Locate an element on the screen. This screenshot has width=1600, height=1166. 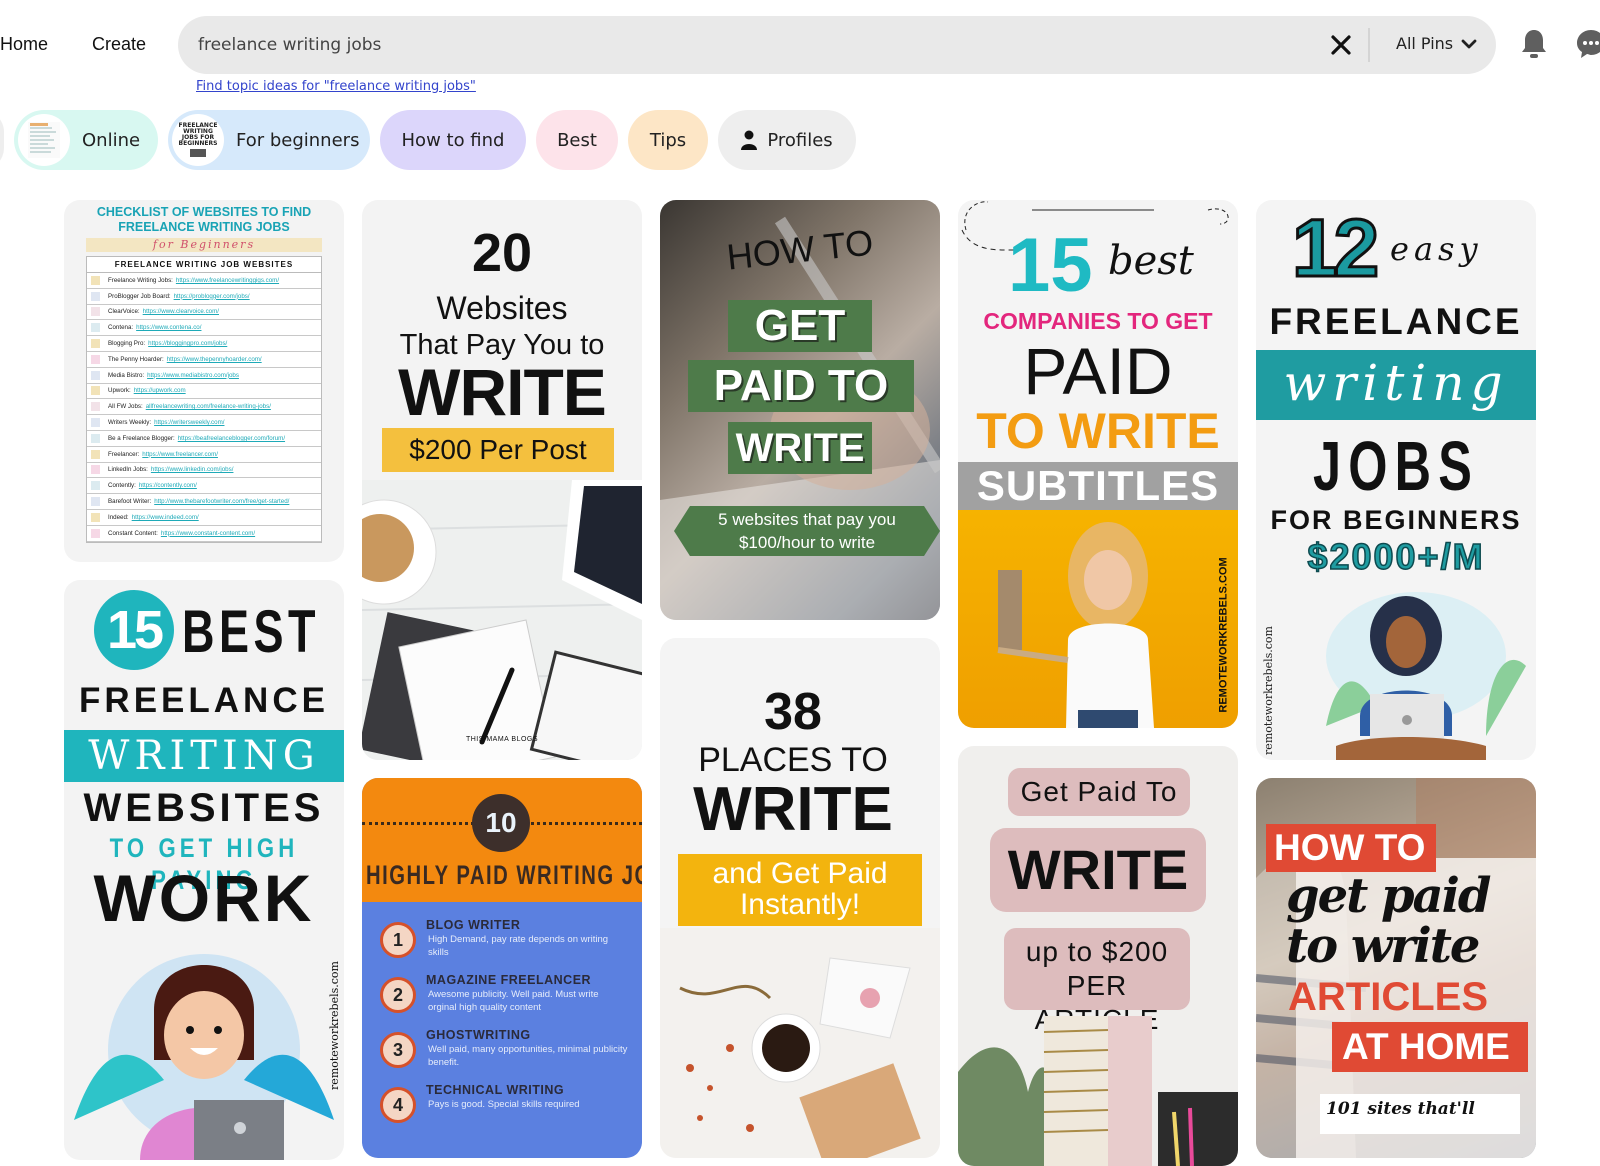
chip-partial is located at coordinates (2, 140).